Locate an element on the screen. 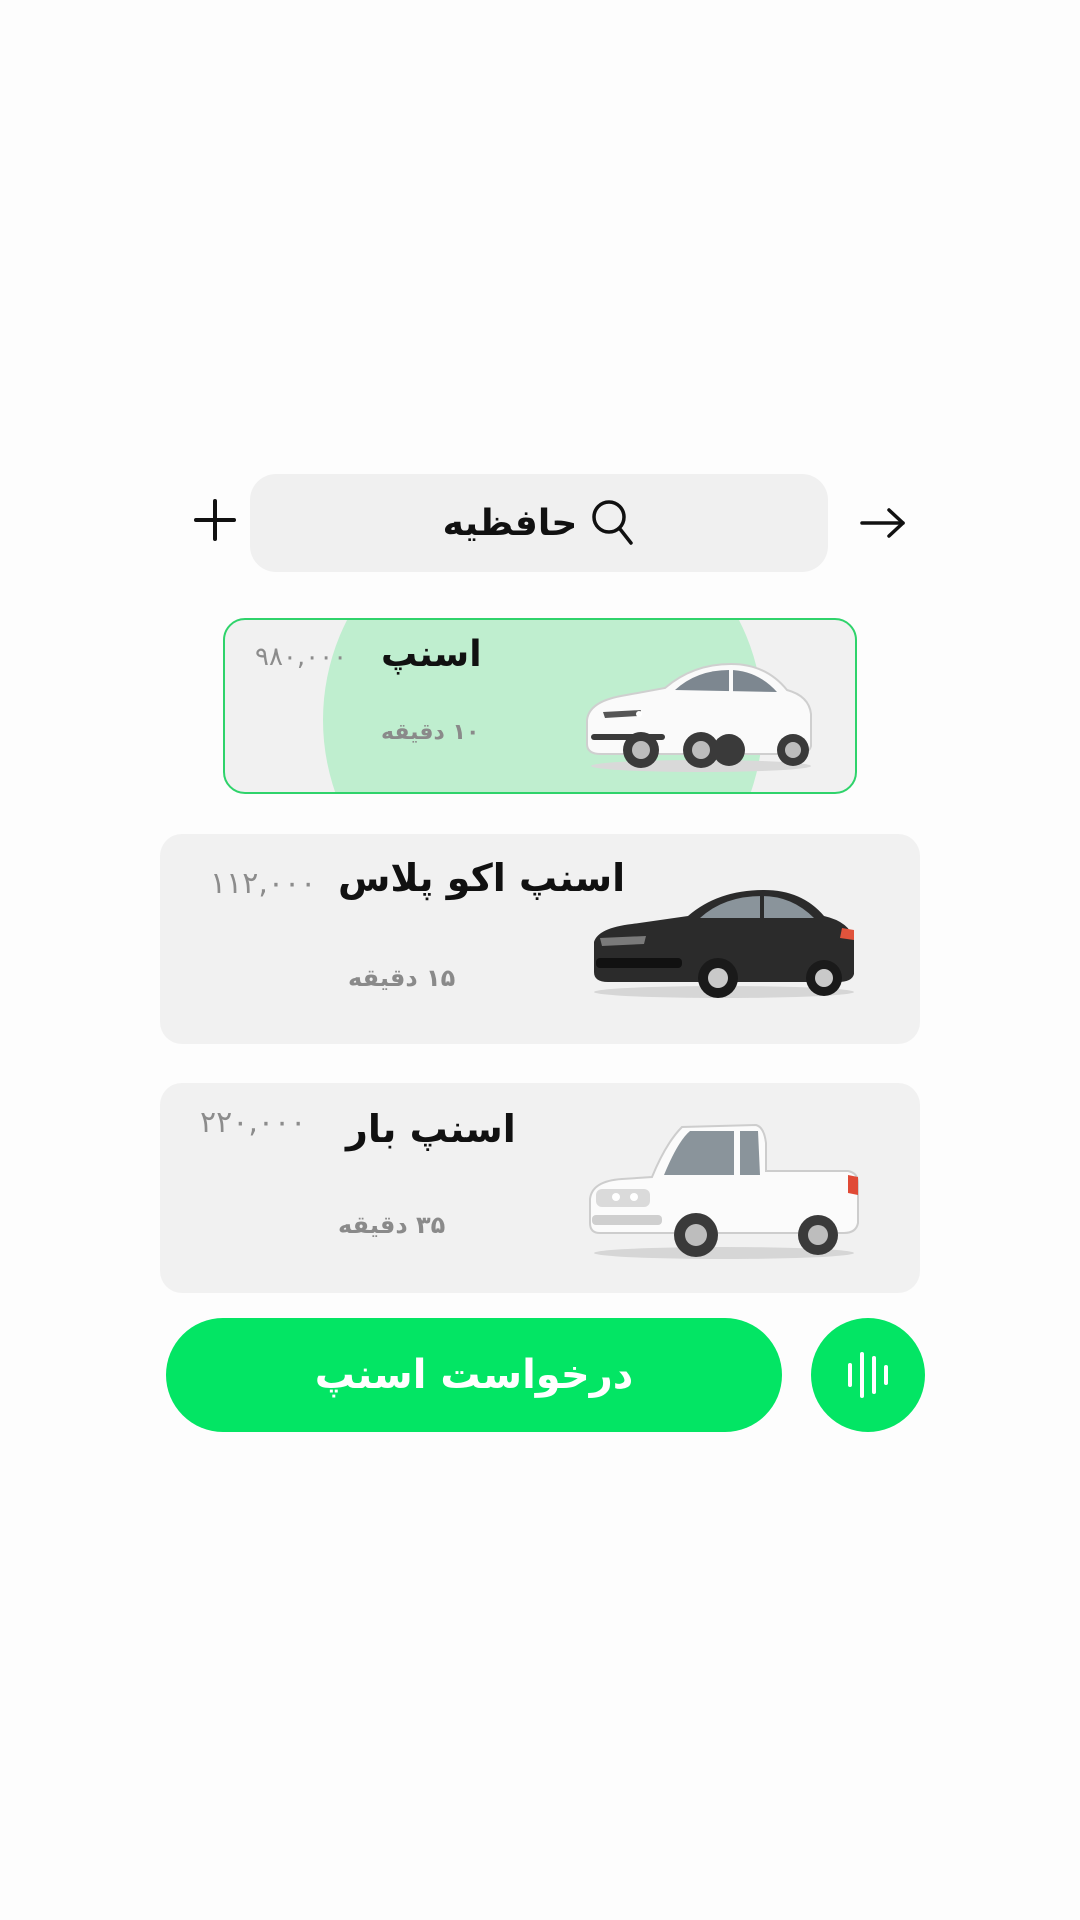  ride-eta: ۱۰ دقیقه is located at coordinates (430, 732).